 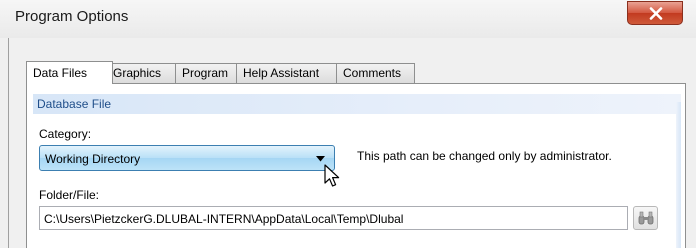 What do you see at coordinates (65, 134) in the screenshot?
I see `category-label: Category:` at bounding box center [65, 134].